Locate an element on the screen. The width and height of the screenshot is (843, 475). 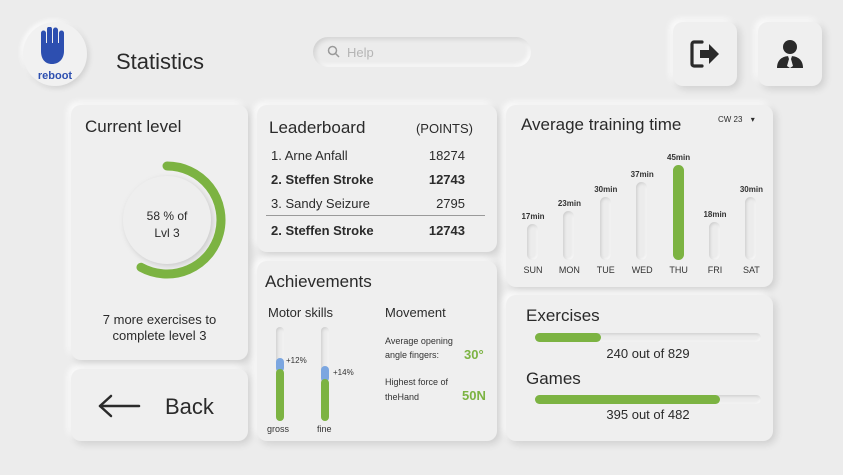
motor-skills-title: Motor skills is located at coordinates (301, 312).